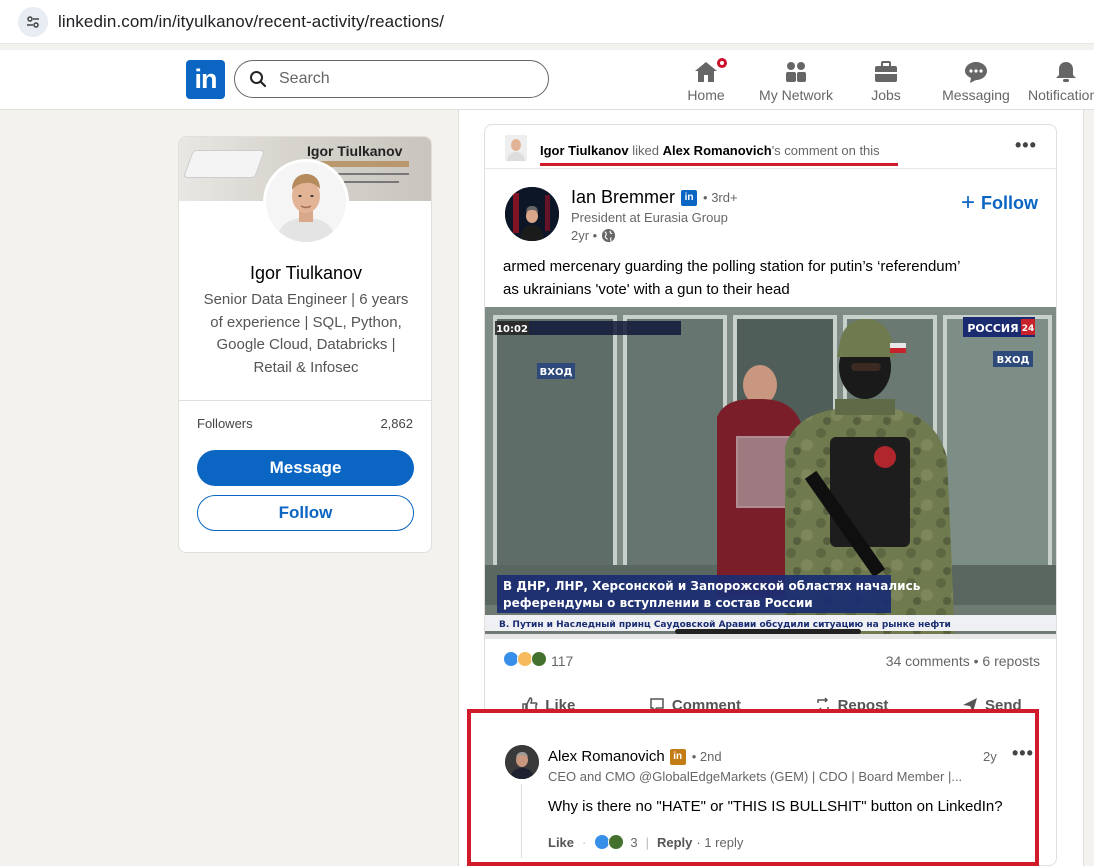  What do you see at coordinates (404, 79) in the screenshot?
I see `search-input` at bounding box center [404, 79].